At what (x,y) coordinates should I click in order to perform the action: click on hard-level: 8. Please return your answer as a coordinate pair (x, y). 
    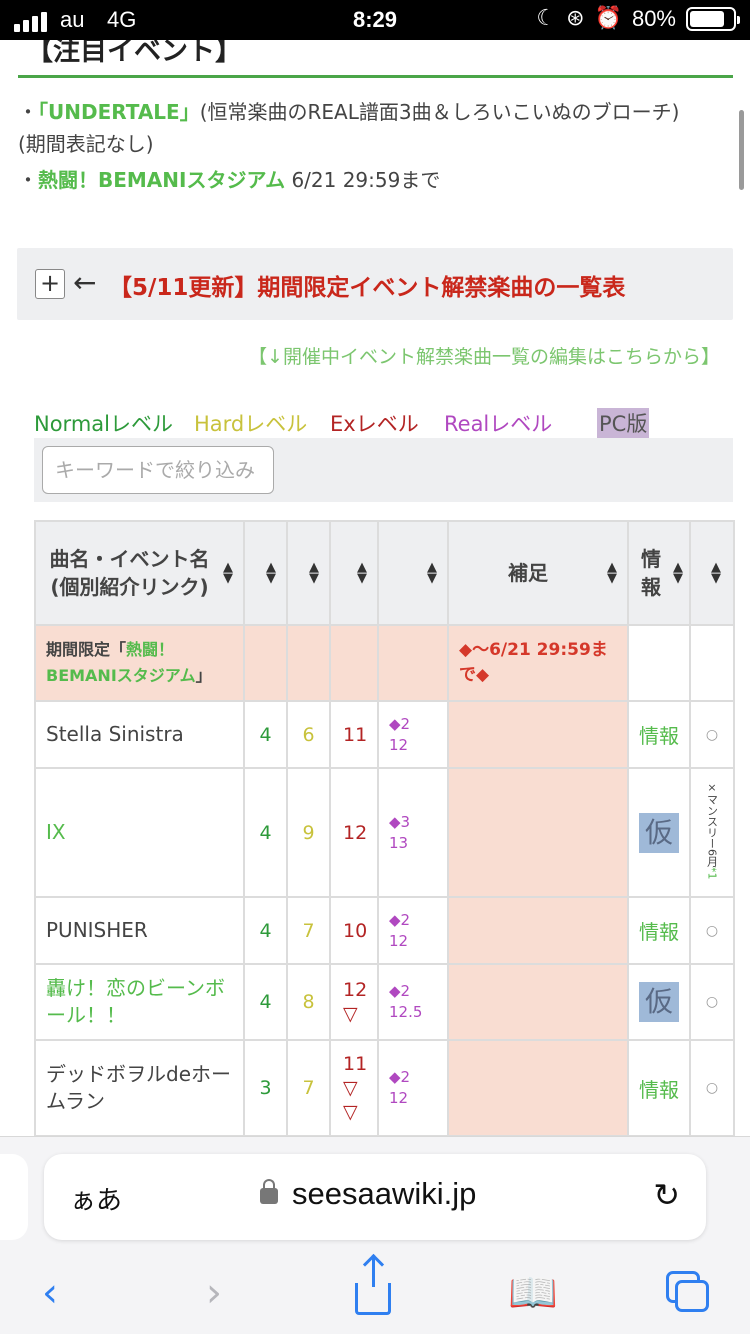
    Looking at the image, I should click on (308, 1002).